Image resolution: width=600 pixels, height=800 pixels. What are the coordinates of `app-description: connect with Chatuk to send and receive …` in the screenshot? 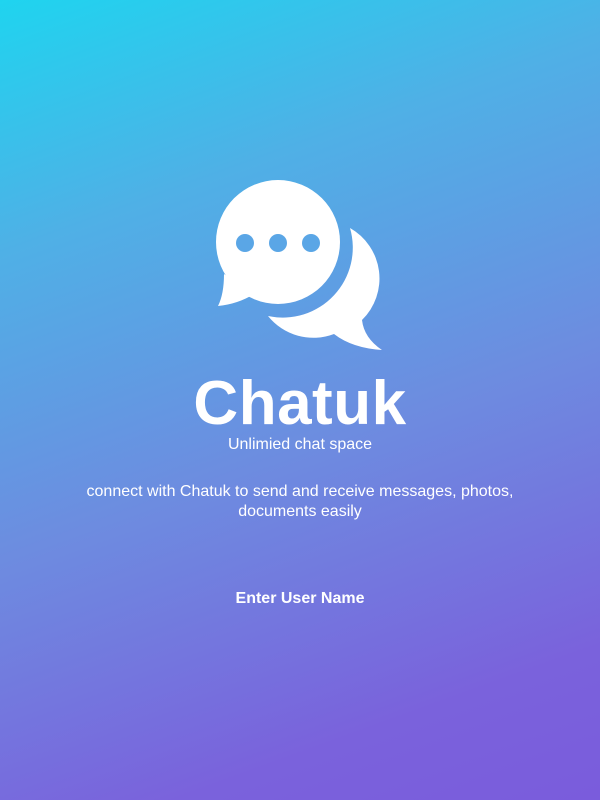 It's located at (300, 501).